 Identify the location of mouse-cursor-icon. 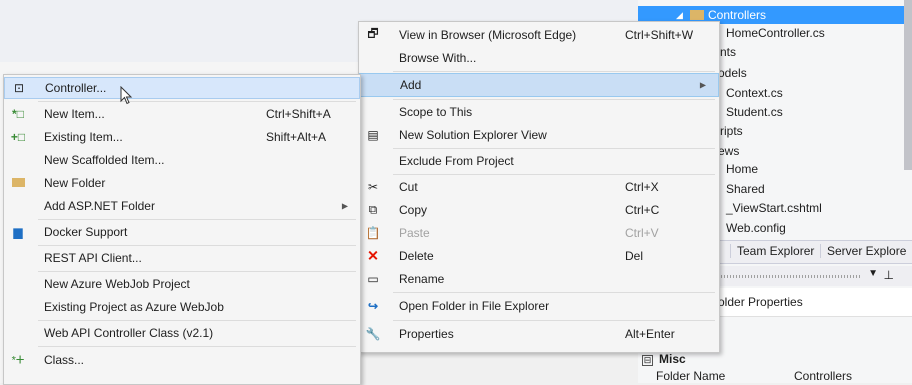
(126, 95).